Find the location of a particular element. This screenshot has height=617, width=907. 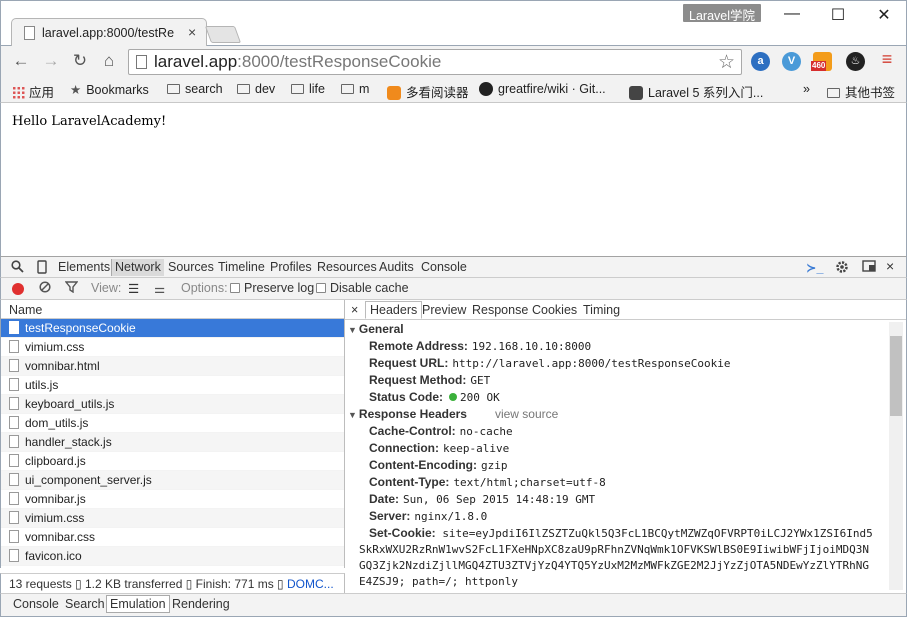

request-row: dom_utils.js is located at coordinates (172, 423).